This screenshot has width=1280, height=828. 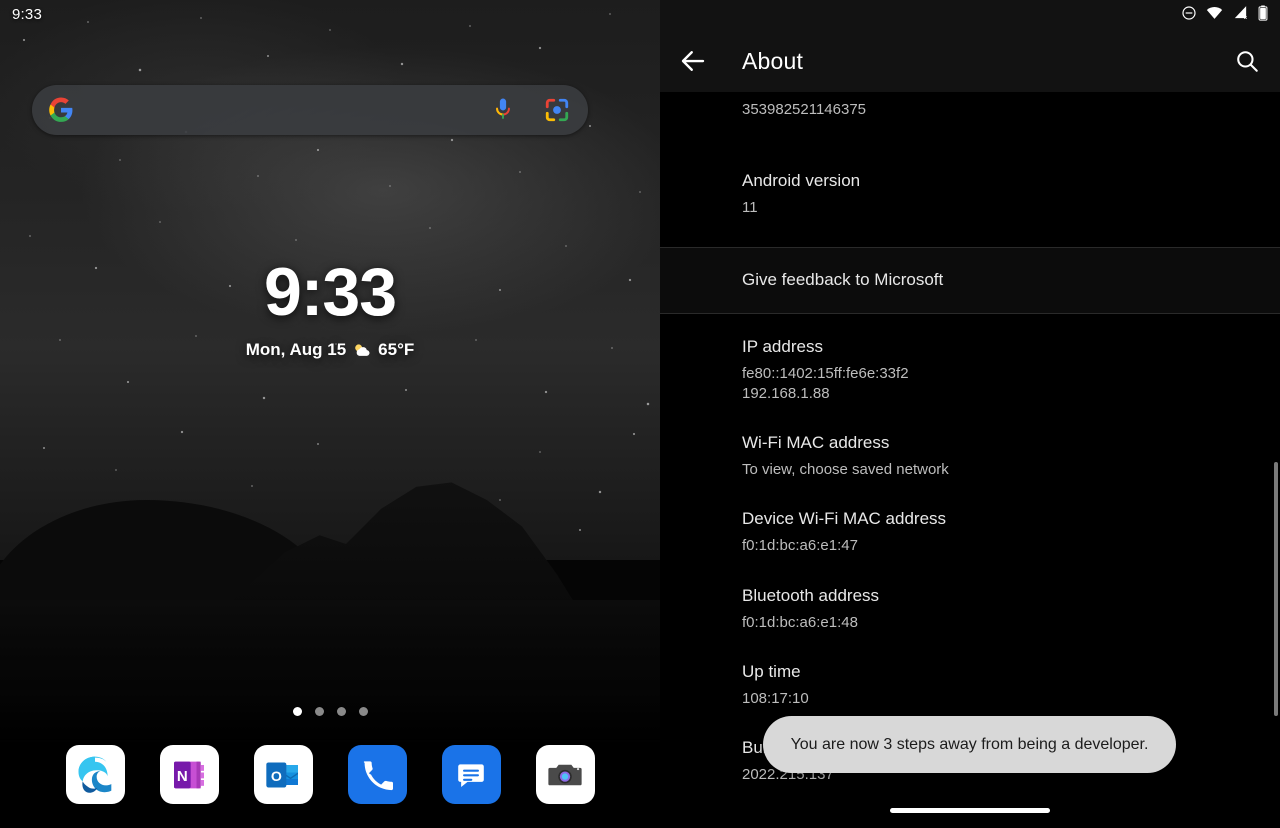 I want to click on clock-date-weather: Mon, Aug 15 65°F, so click(x=330, y=350).